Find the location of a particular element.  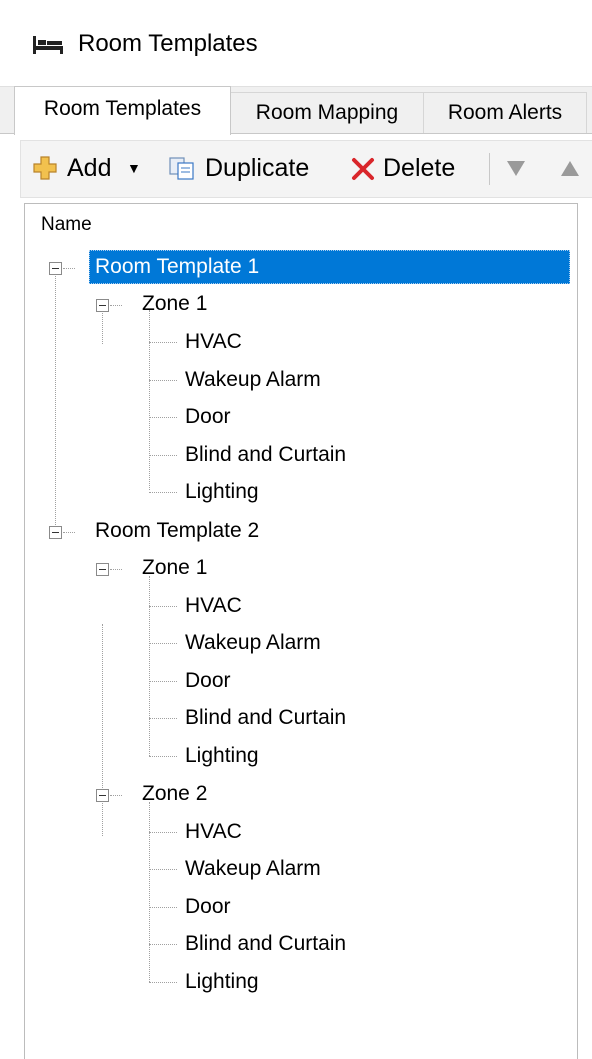

triangle-down-icon is located at coordinates (516, 168).